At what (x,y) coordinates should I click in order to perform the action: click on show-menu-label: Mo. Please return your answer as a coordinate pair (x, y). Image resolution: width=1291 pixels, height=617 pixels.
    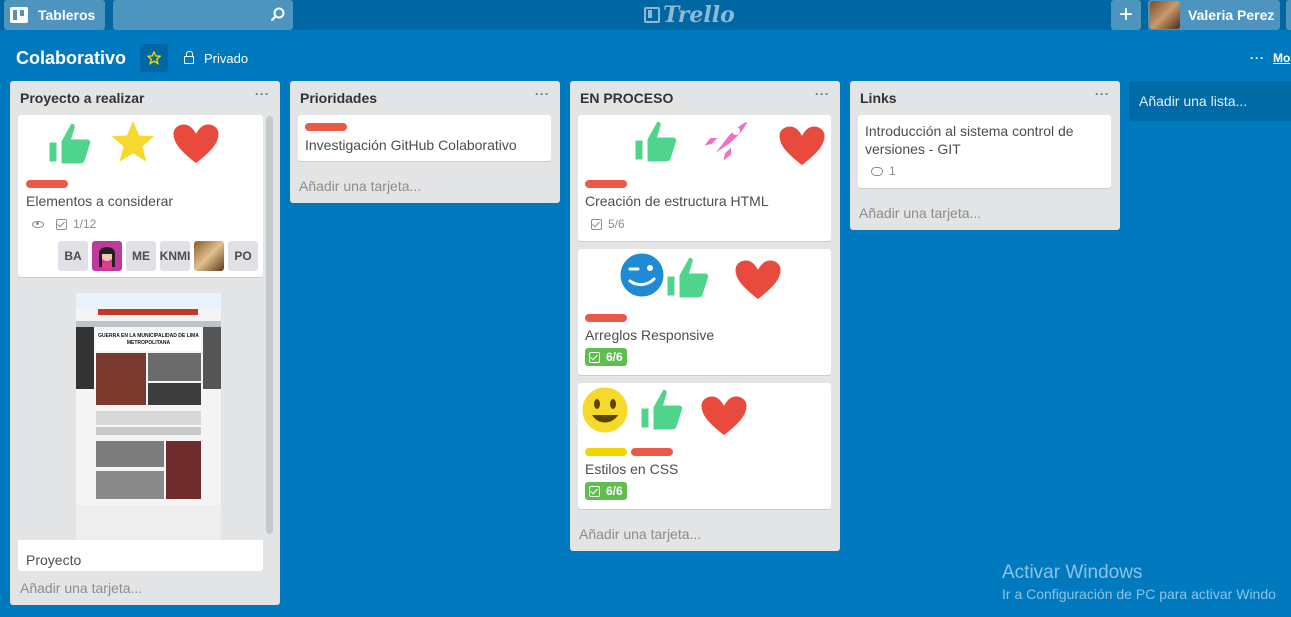
    Looking at the image, I should click on (1282, 58).